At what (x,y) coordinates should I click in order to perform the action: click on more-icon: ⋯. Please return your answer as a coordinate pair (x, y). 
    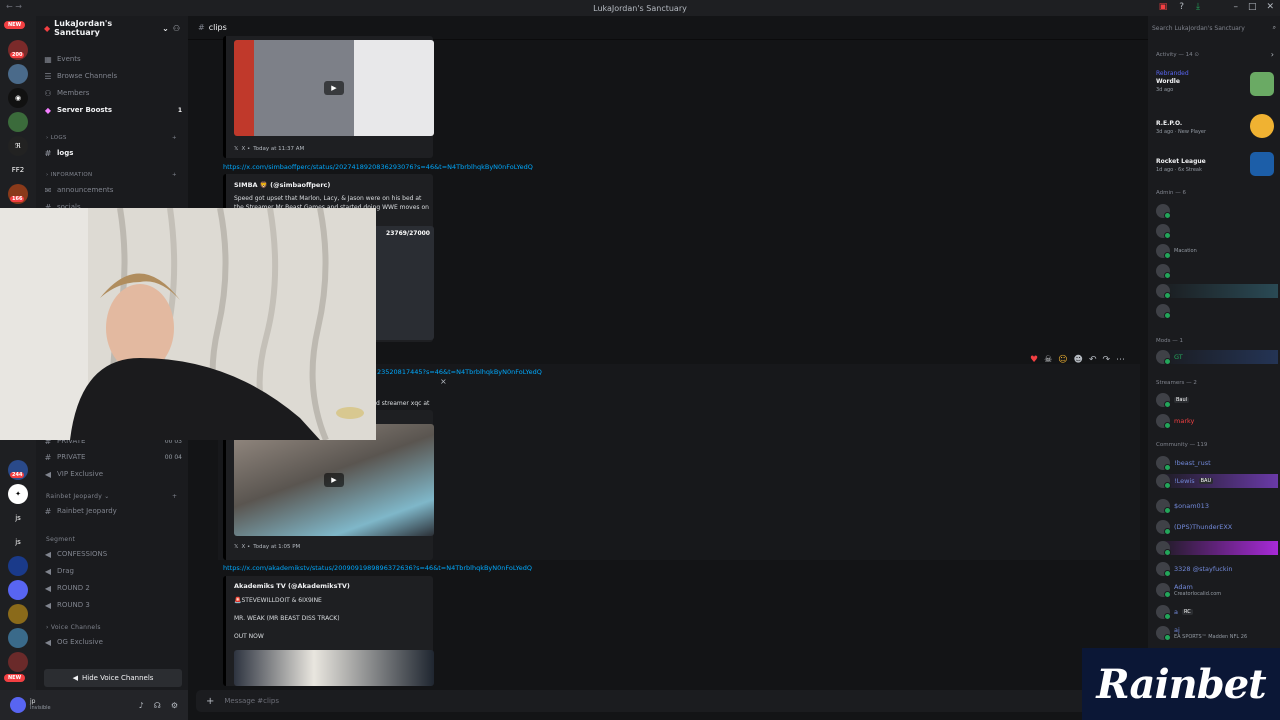
    Looking at the image, I should click on (1120, 360).